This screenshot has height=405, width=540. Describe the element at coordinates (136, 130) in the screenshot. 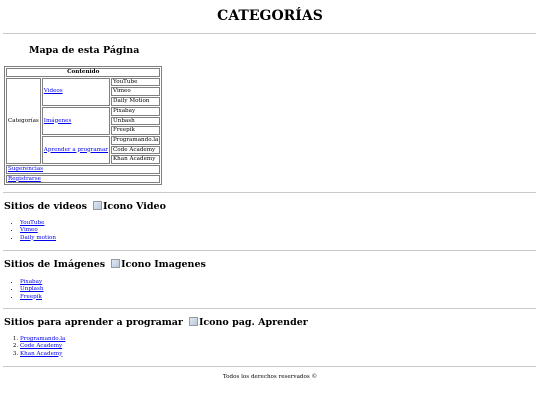

I see `site-cell-freepik: Freepik` at that location.